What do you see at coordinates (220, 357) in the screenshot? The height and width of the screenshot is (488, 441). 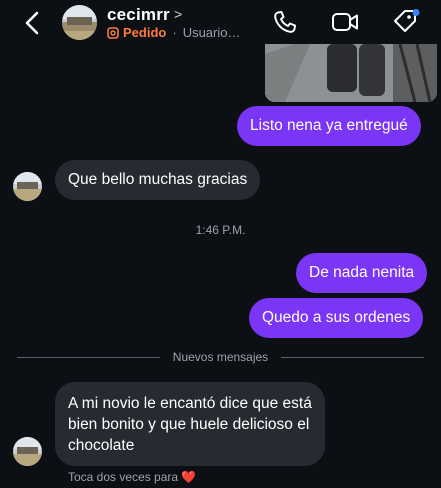 I see `new-messages-divider: Nuevos mensajes` at bounding box center [220, 357].